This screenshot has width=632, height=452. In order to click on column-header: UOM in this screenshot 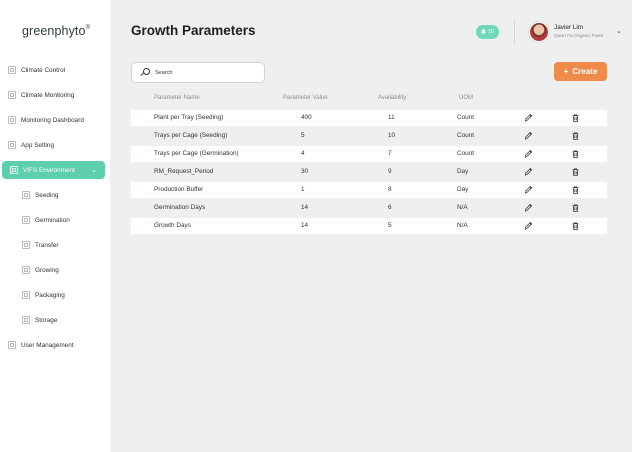, I will do `click(466, 98)`.